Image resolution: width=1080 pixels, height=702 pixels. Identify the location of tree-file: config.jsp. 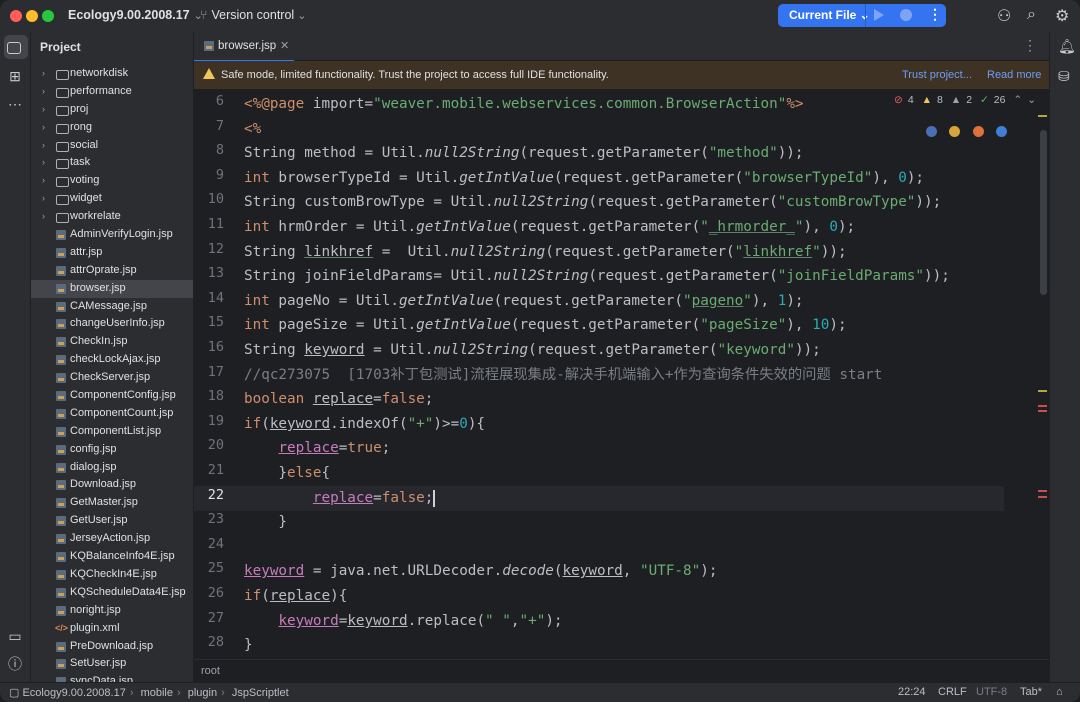
(112, 450).